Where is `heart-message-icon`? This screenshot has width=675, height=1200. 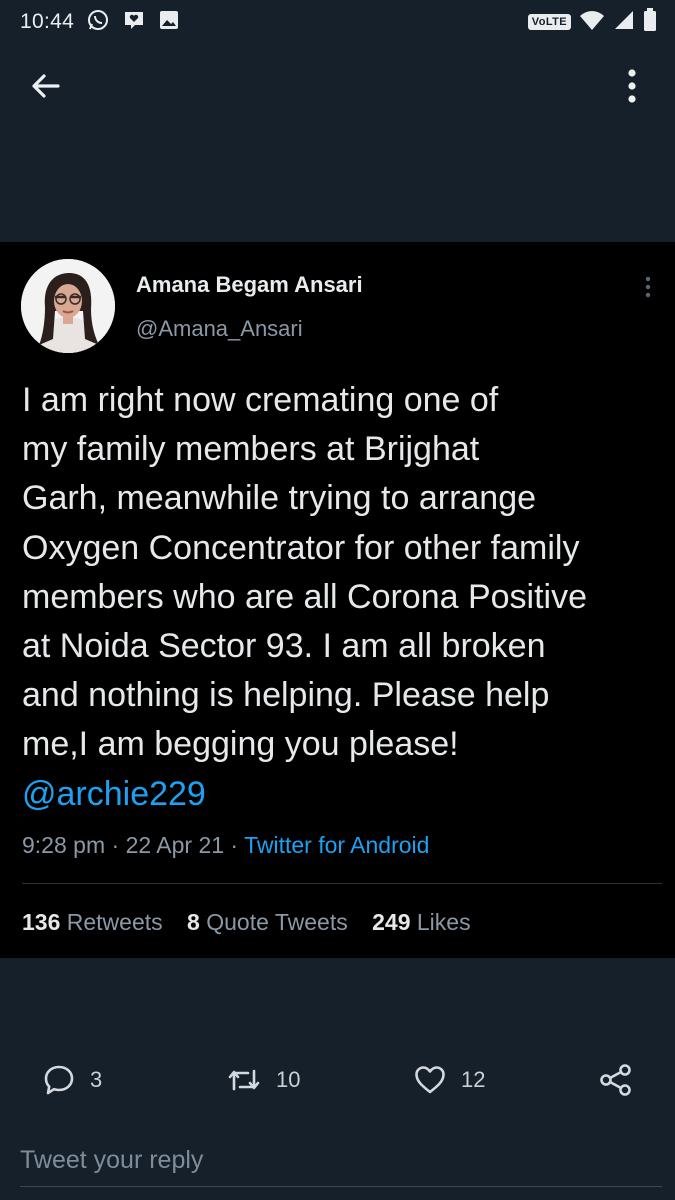
heart-message-icon is located at coordinates (134, 22).